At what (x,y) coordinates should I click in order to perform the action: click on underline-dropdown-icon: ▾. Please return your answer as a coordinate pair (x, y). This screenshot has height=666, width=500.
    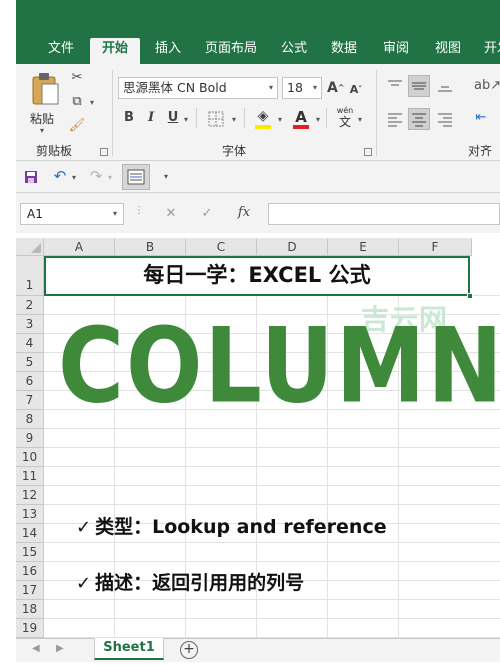
    Looking at the image, I should click on (186, 119).